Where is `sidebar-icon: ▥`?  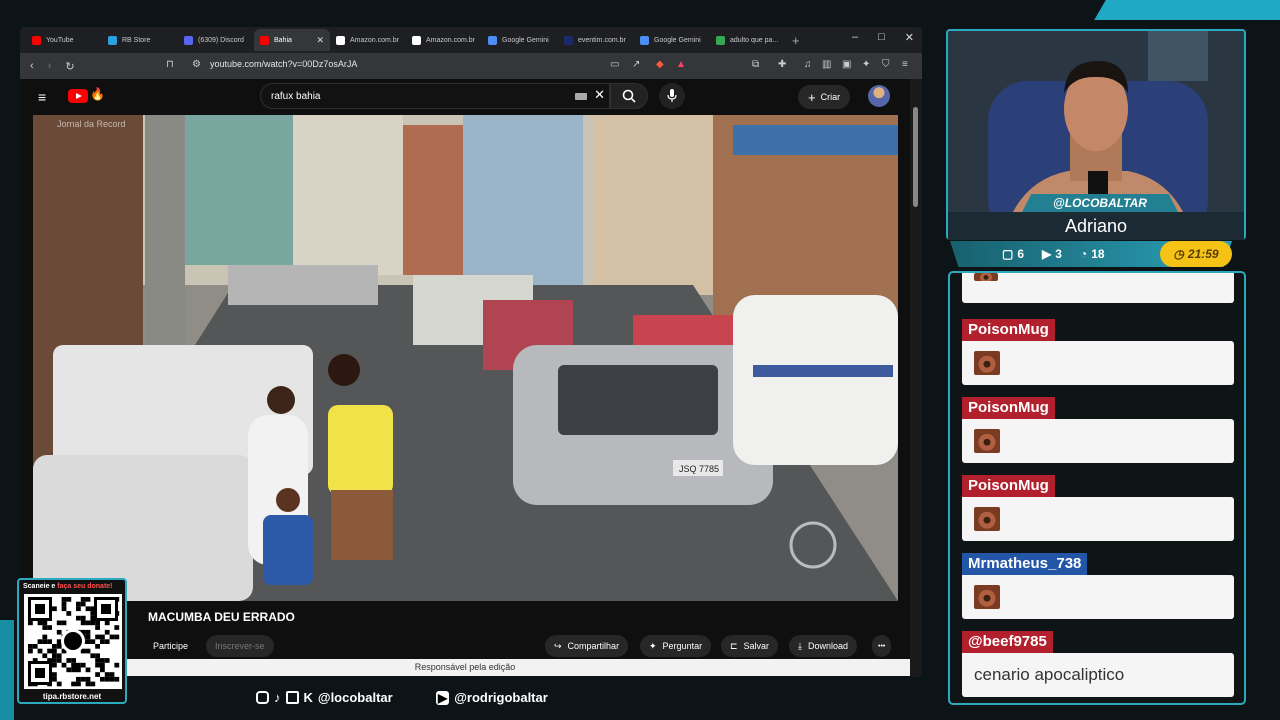 sidebar-icon: ▥ is located at coordinates (826, 64).